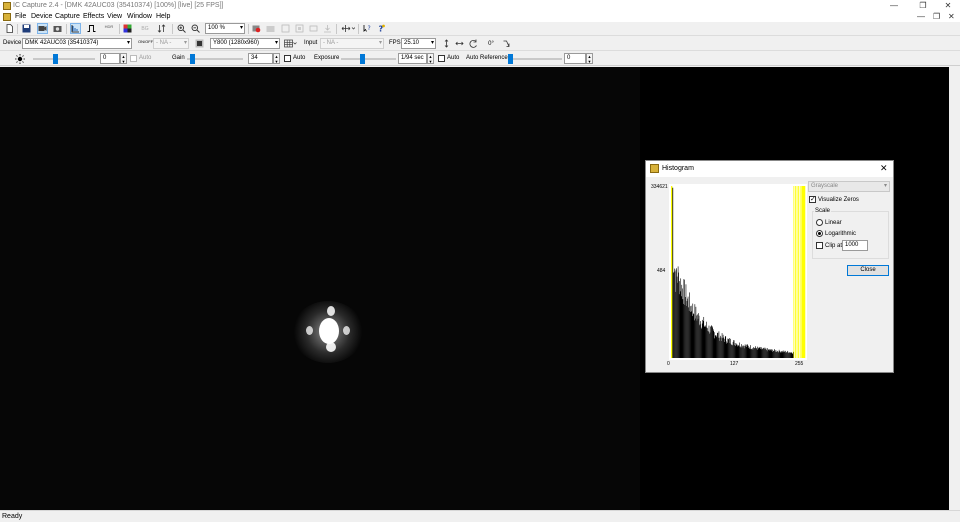 This screenshot has height=522, width=960. I want to click on close-icon: ✕, so click(884, 168).